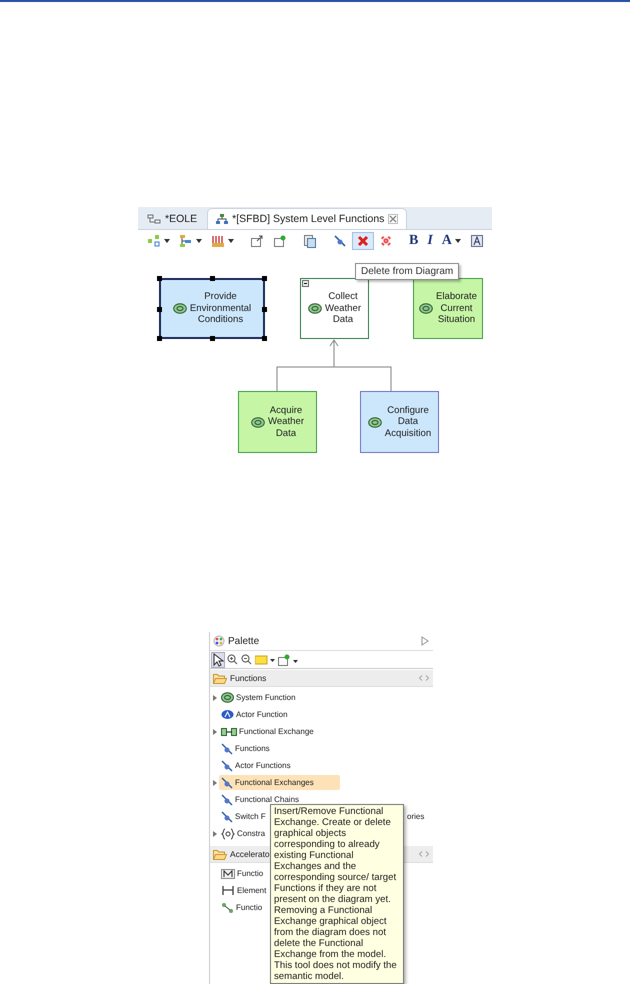  I want to click on diagram-icon, so click(154, 219).